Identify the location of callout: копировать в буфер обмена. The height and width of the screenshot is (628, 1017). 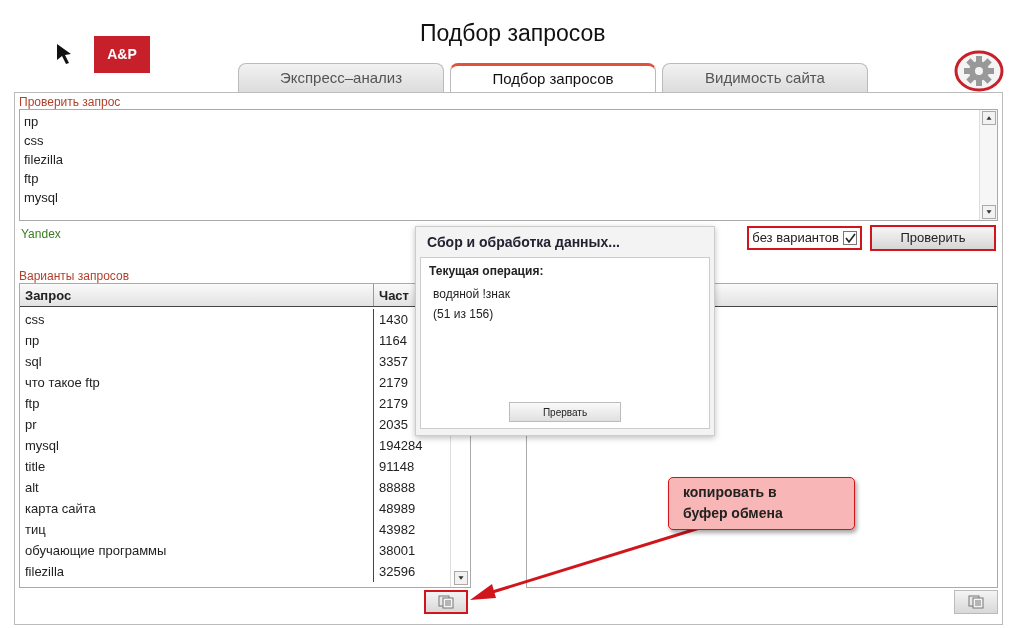
(761, 503).